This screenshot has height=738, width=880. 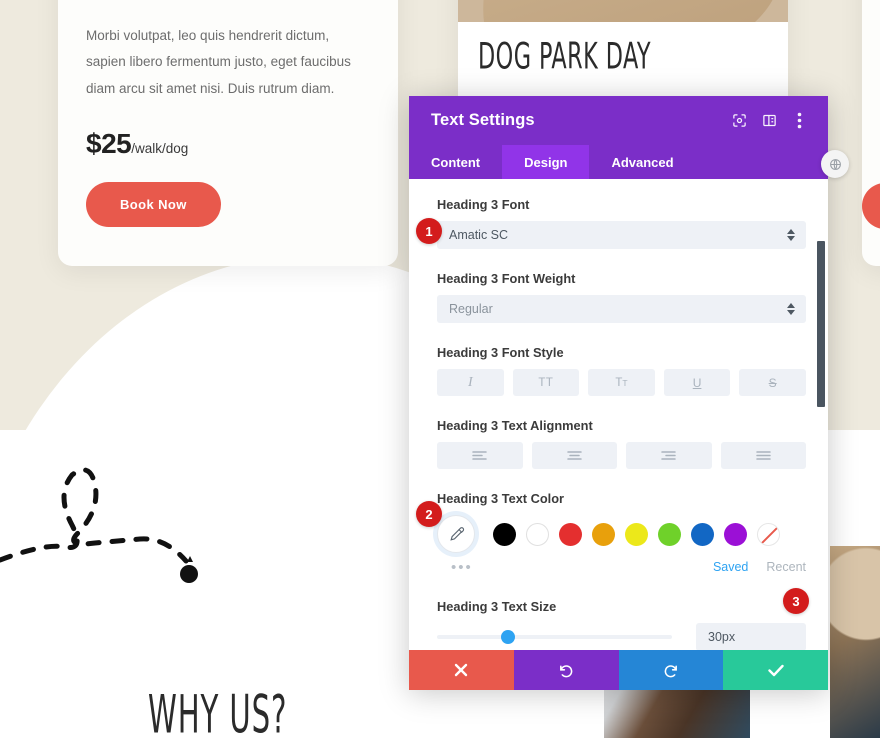 I want to click on dashed-path-decoration, so click(x=99, y=525).